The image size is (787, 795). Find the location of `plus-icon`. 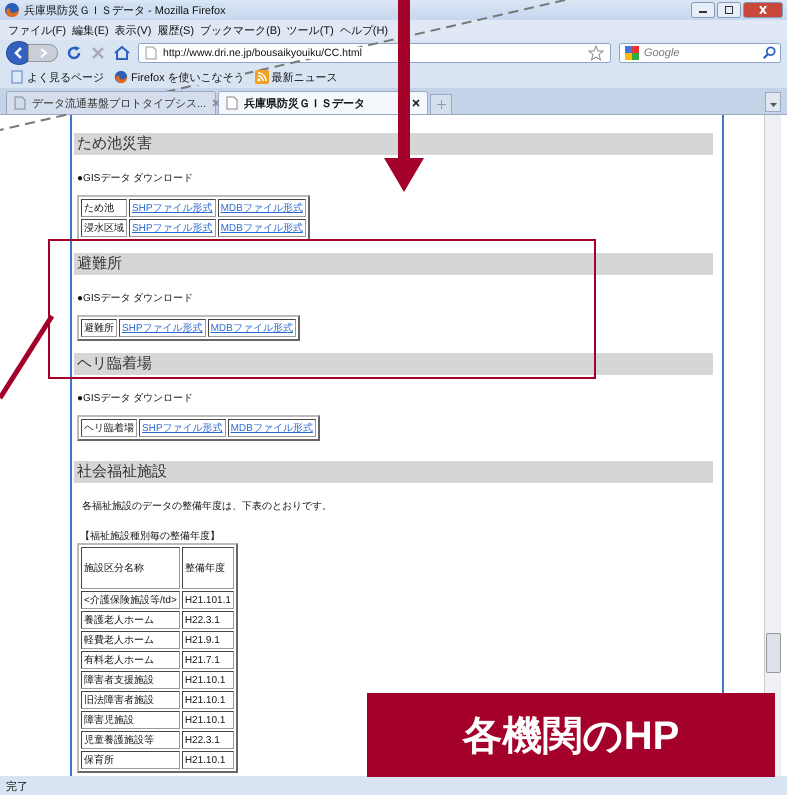

plus-icon is located at coordinates (441, 104).